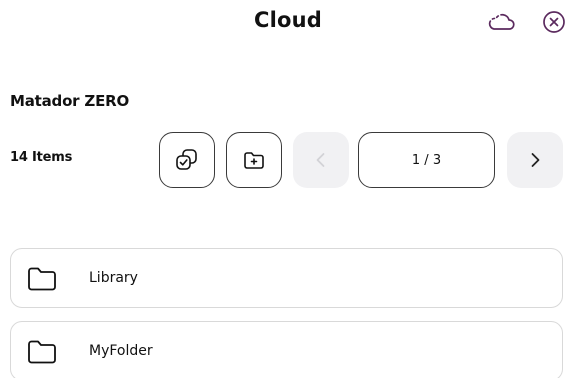  Describe the element at coordinates (113, 278) in the screenshot. I see `list-item-label: Library` at that location.